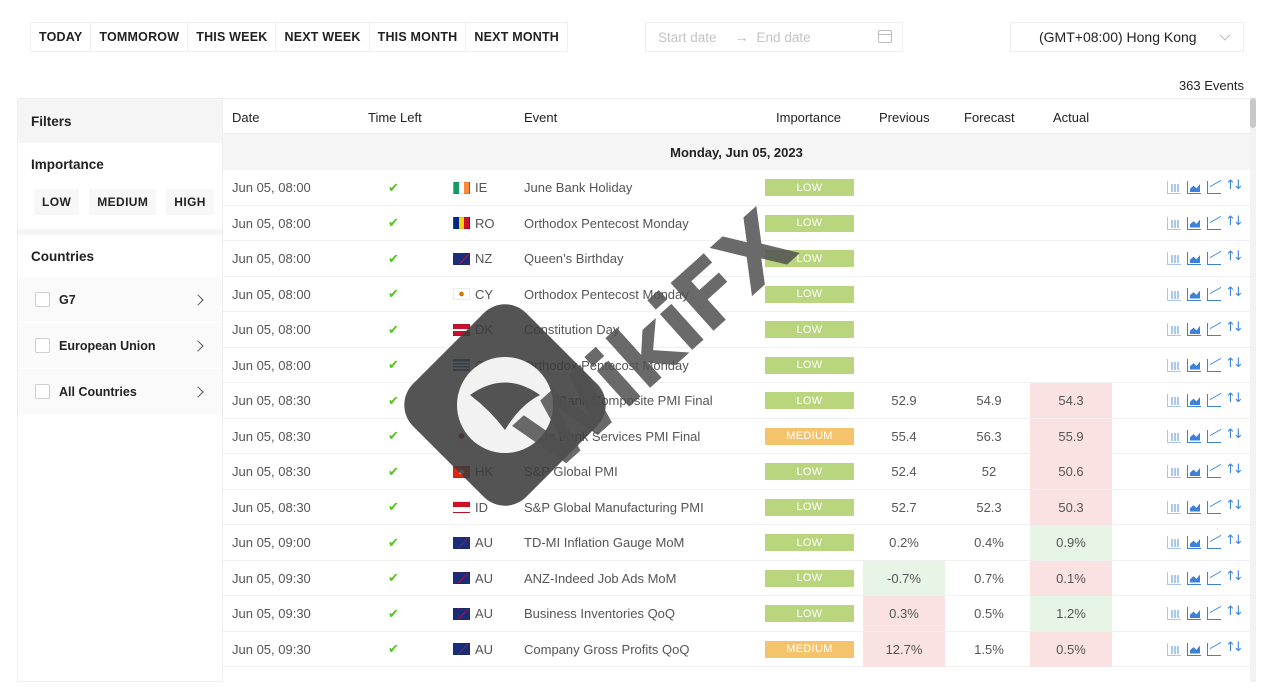 The width and height of the screenshot is (1268, 698). What do you see at coordinates (323, 37) in the screenshot?
I see `range-next-week-button: NEXT WEEK` at bounding box center [323, 37].